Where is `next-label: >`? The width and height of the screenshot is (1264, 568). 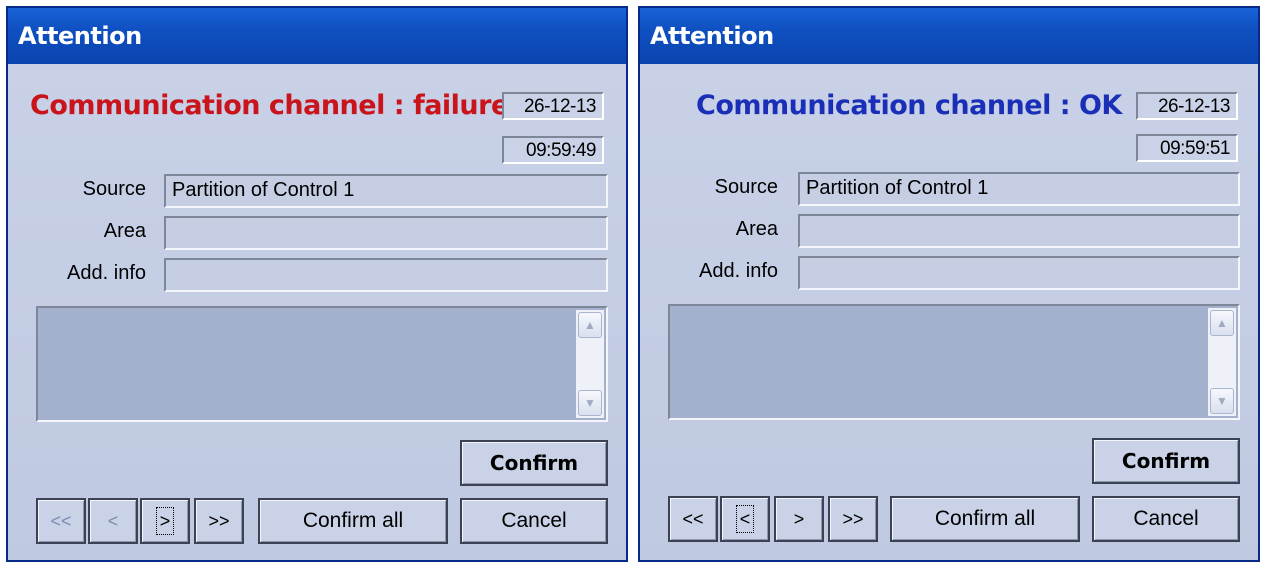 next-label: > is located at coordinates (165, 521).